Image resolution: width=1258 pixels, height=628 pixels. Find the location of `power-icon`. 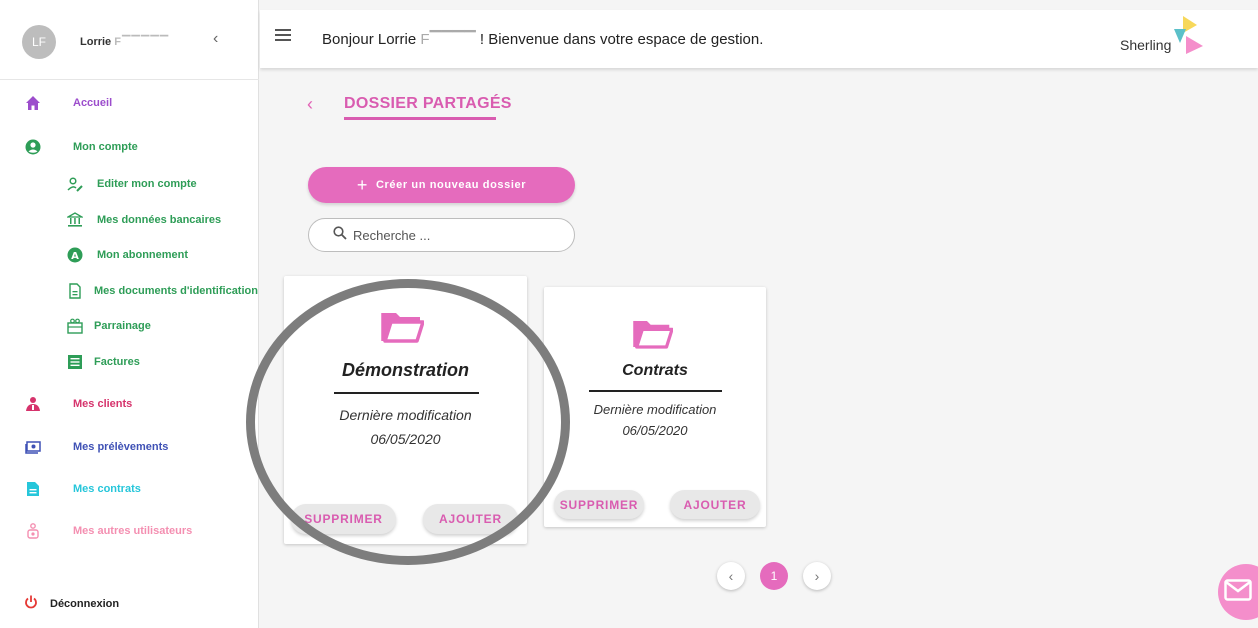

power-icon is located at coordinates (31, 603).